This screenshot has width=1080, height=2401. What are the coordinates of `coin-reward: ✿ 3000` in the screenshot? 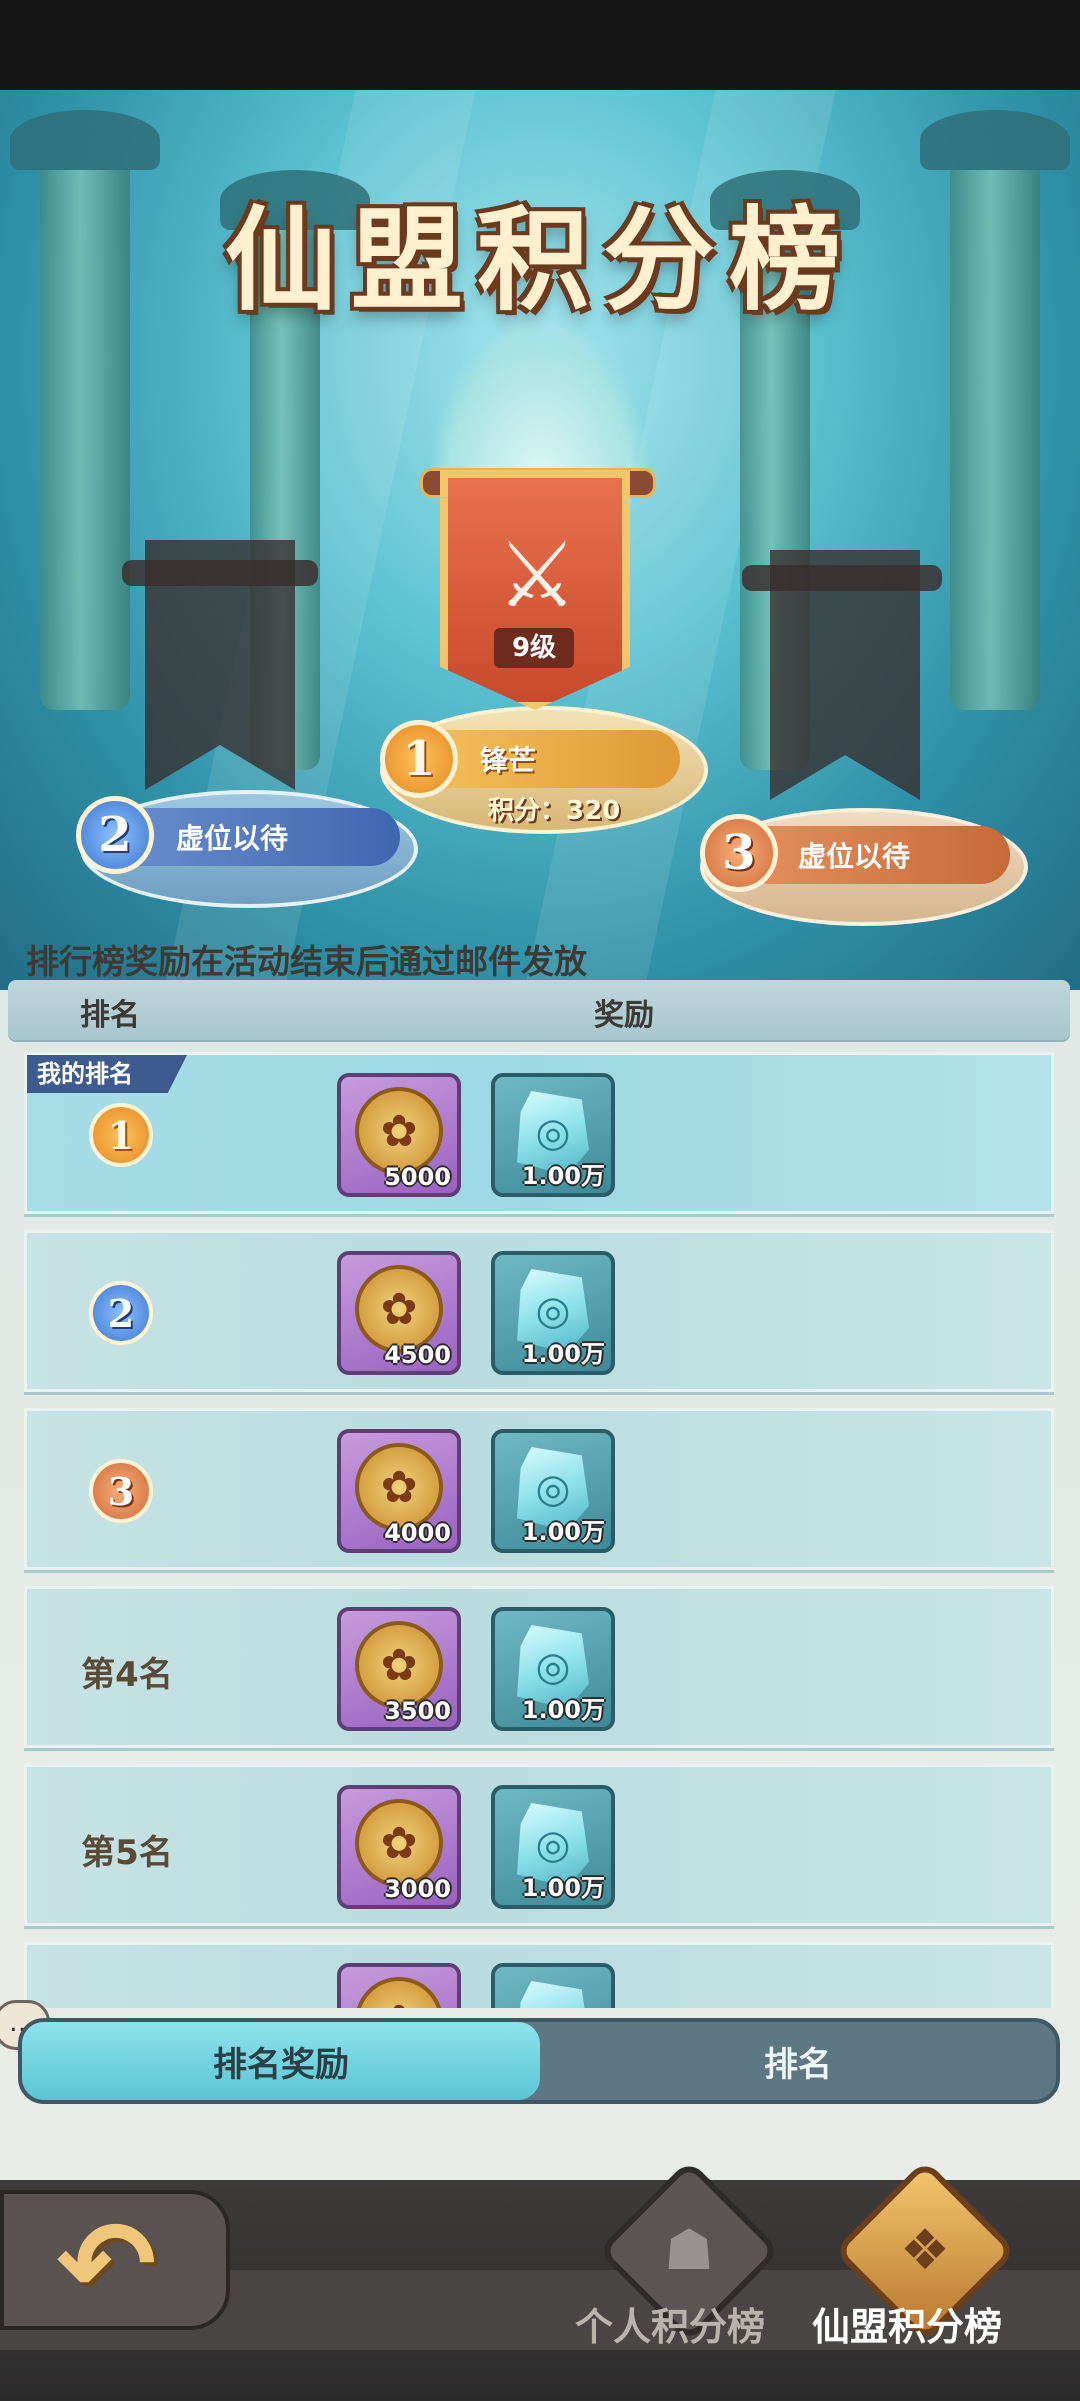 It's located at (399, 1847).